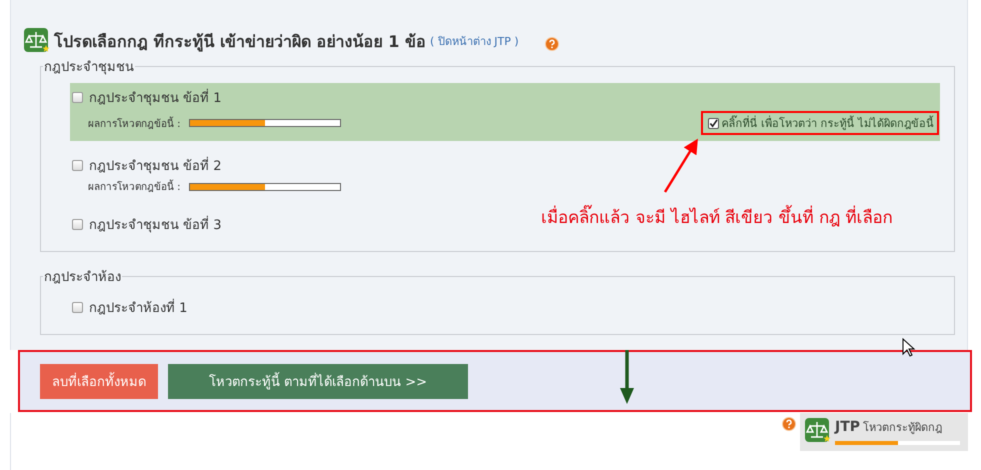 This screenshot has width=981, height=470. Describe the element at coordinates (505, 112) in the screenshot. I see `highlighted-rule-row: กฎประจำชุมชน ข้อที่ 1 ผลการโหวตกฎข้อนี้ : คลิ๊กที่นี่ เพื่อโหวตว่า กระทู้นี้ ไม่ได้ผิดกฎข้อนี้` at that location.